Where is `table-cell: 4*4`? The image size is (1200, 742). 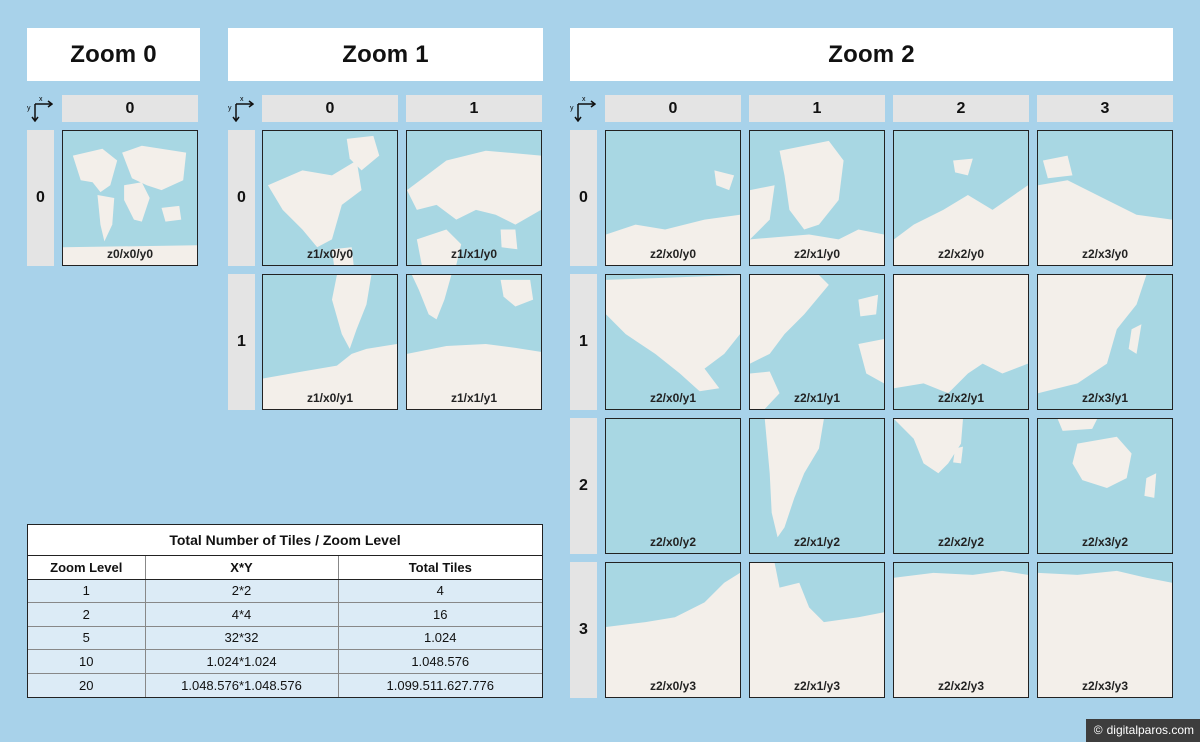 table-cell: 4*4 is located at coordinates (242, 614).